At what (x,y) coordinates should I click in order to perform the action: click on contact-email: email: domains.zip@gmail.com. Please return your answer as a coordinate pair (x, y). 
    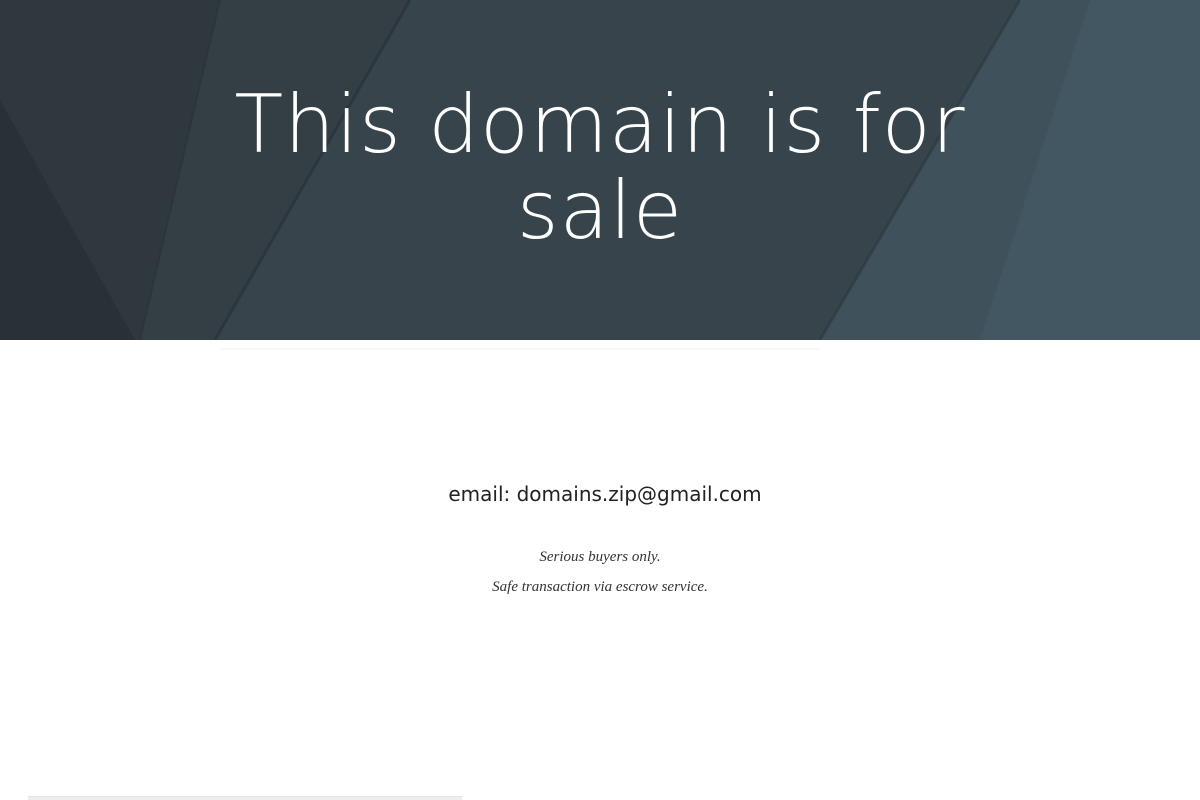
    Looking at the image, I should click on (605, 494).